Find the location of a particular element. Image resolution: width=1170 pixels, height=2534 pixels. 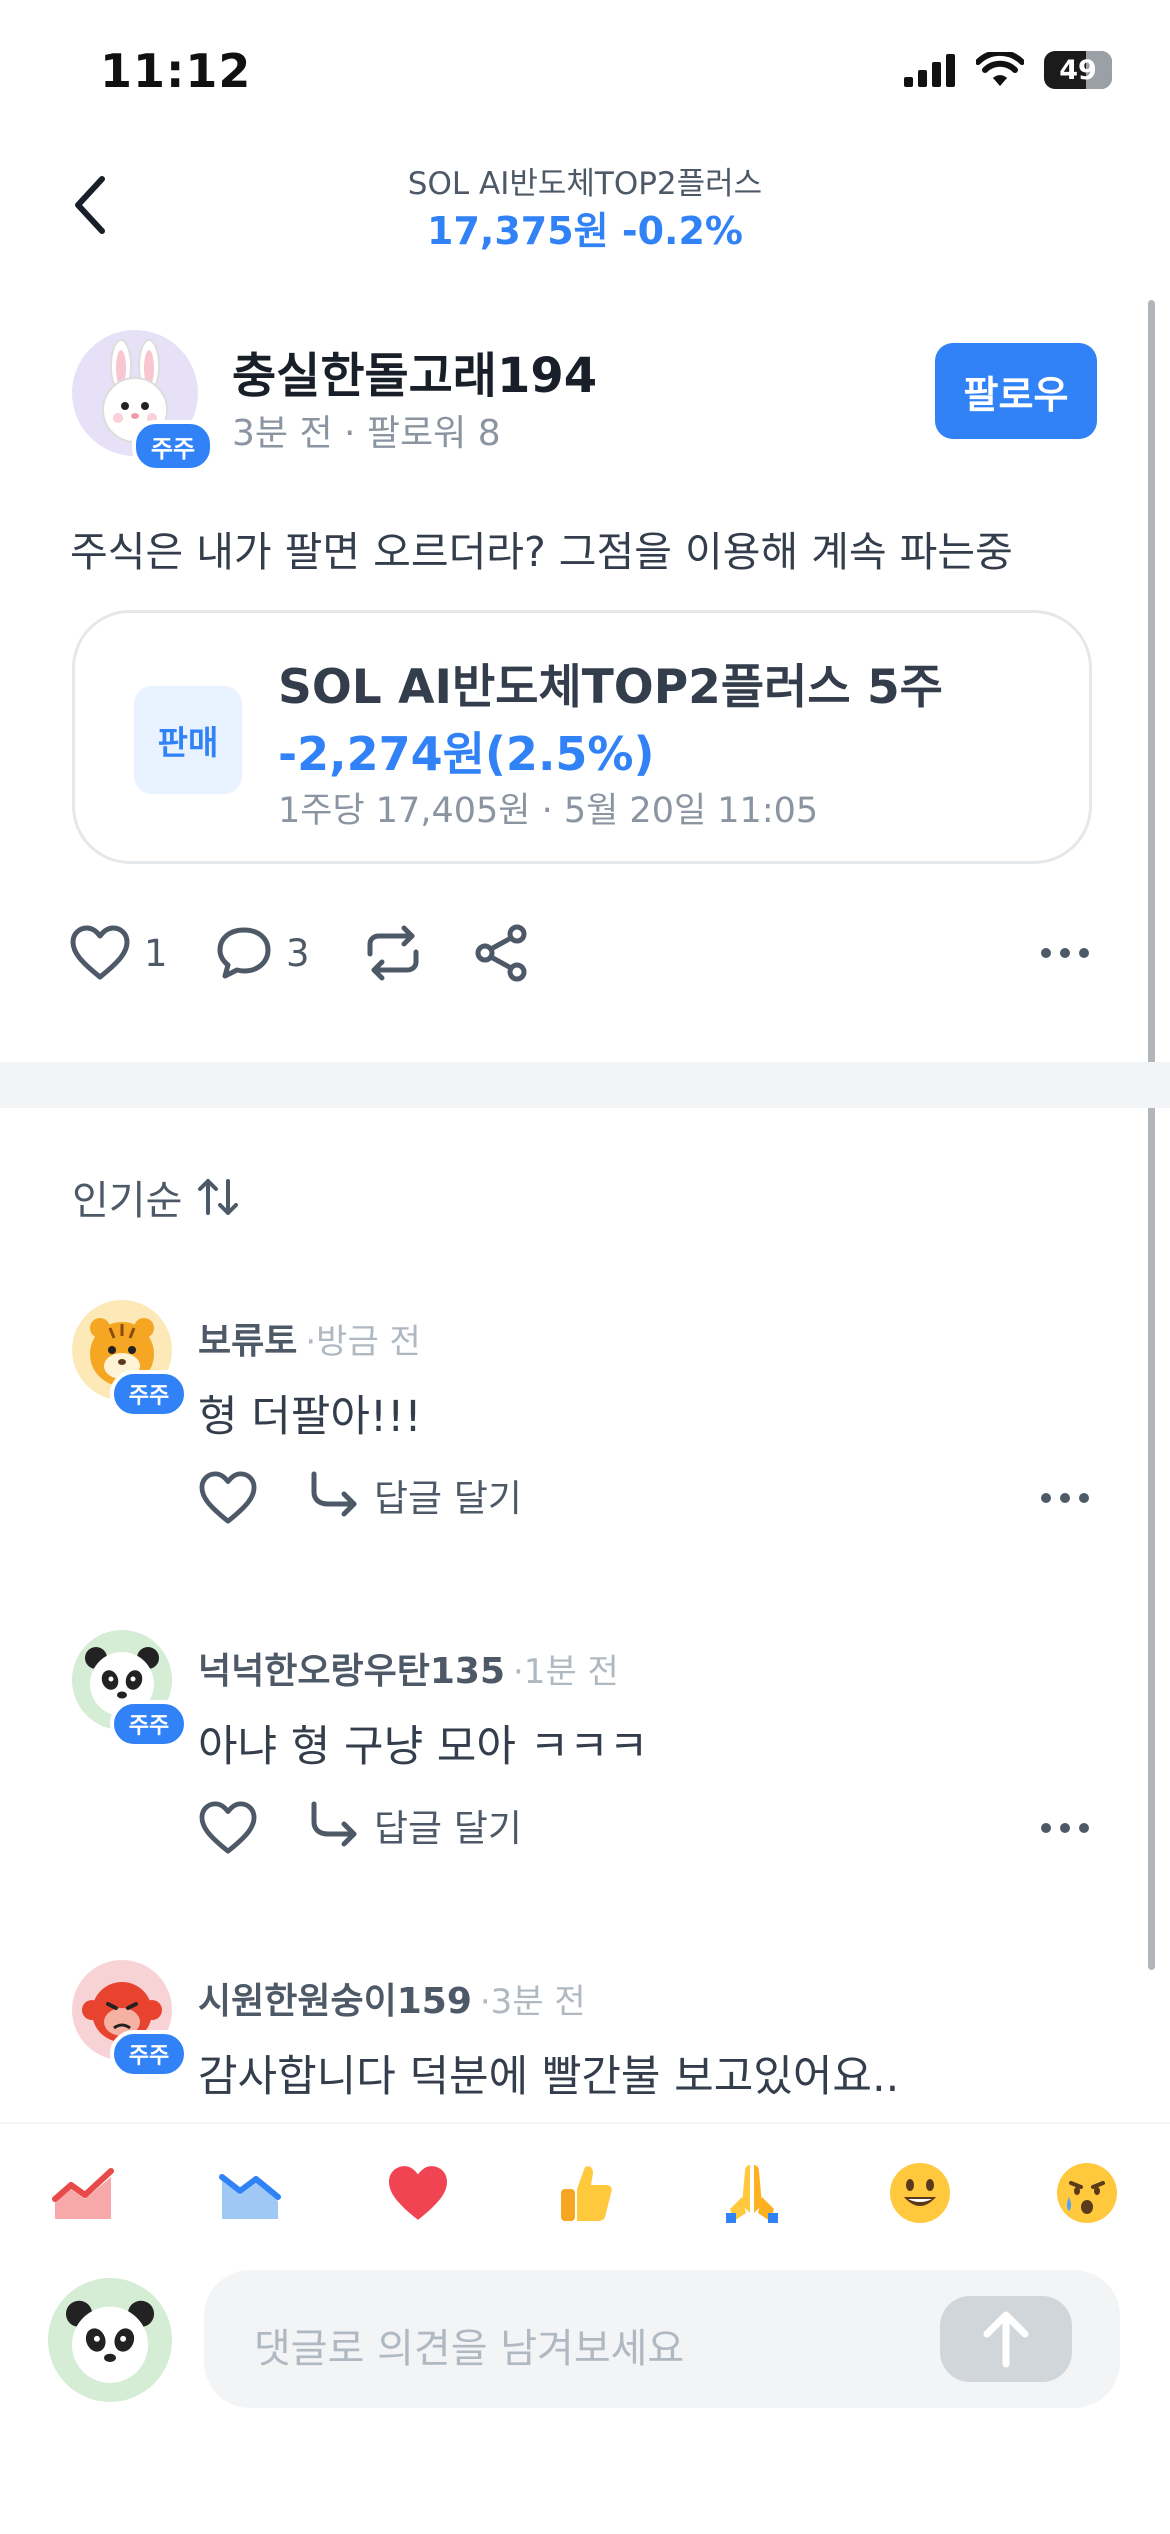

comment-count: 3 is located at coordinates (298, 953).